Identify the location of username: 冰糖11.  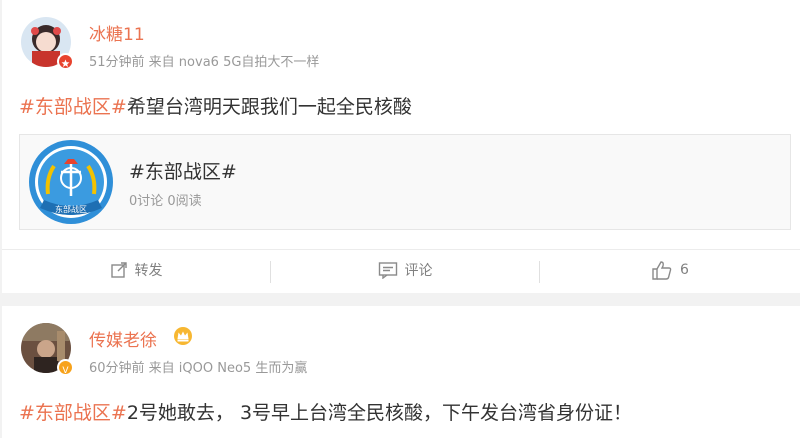
(117, 32).